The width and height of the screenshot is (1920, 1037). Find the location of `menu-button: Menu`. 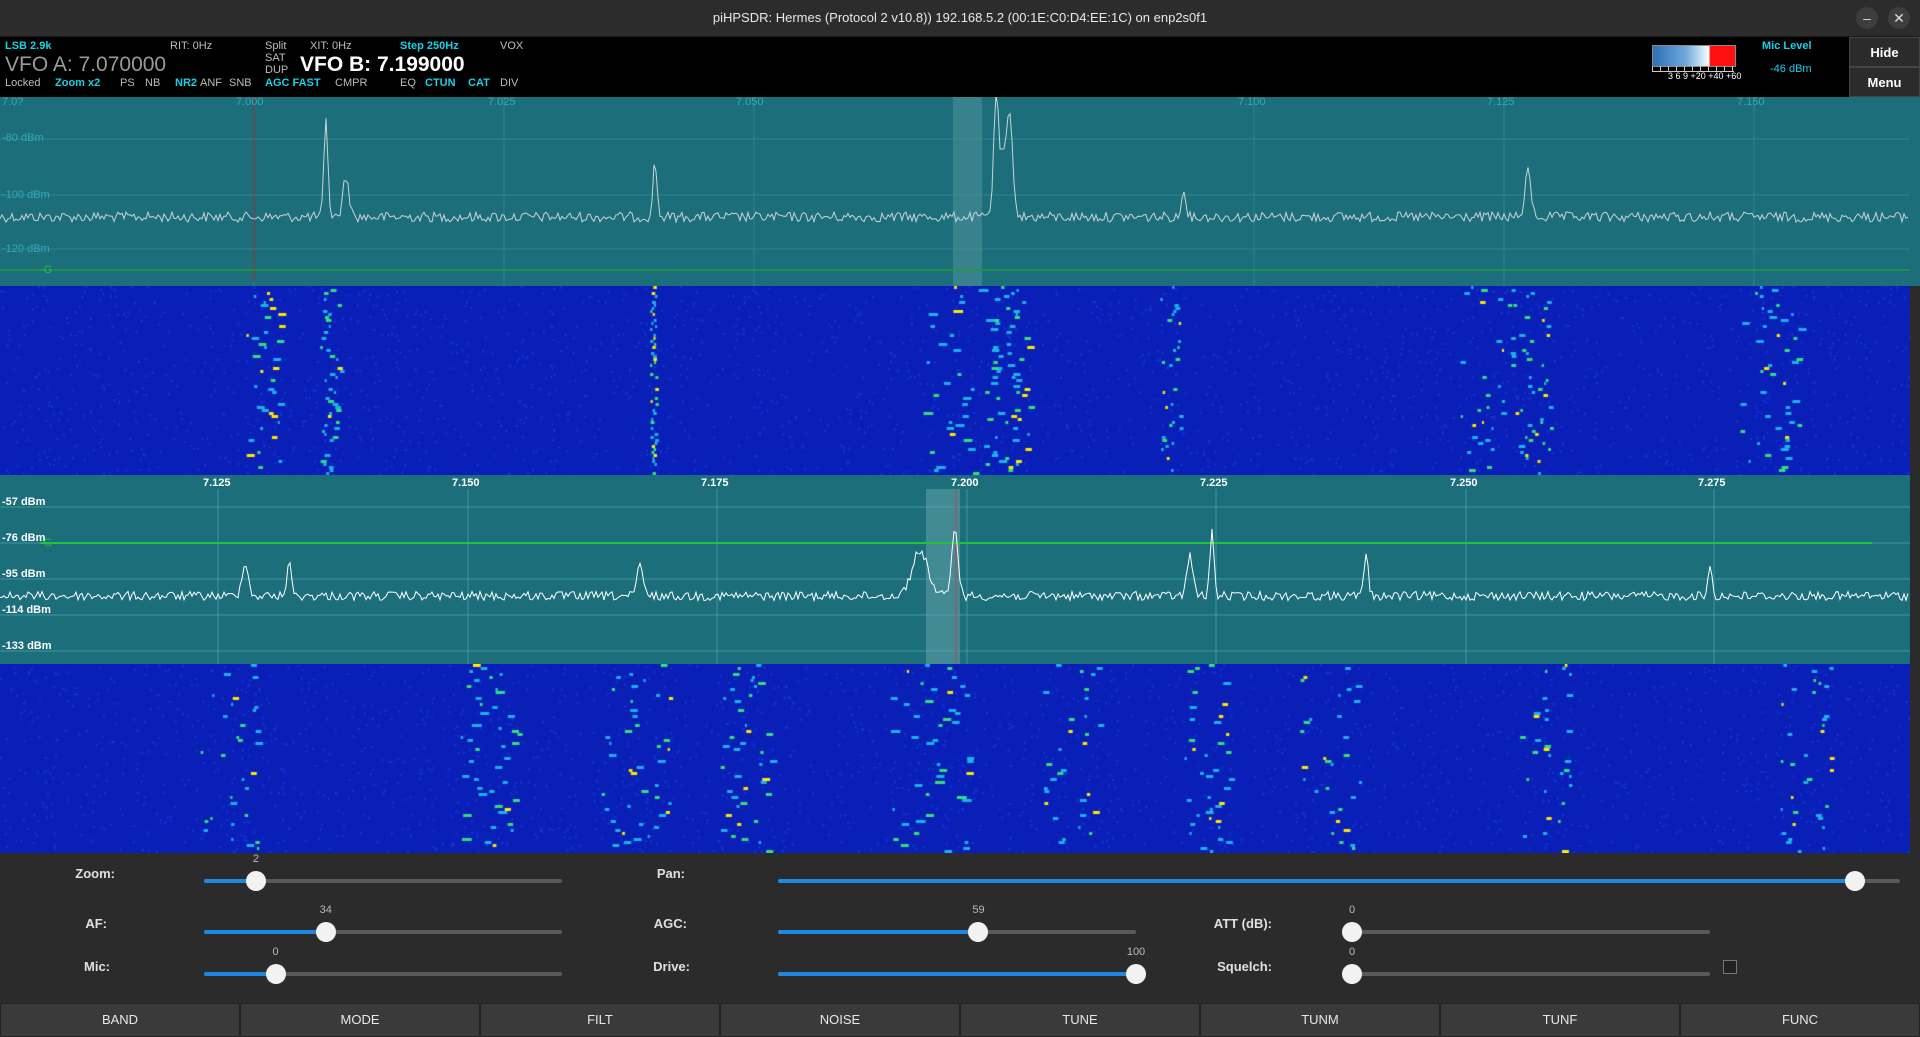

menu-button: Menu is located at coordinates (1884, 82).